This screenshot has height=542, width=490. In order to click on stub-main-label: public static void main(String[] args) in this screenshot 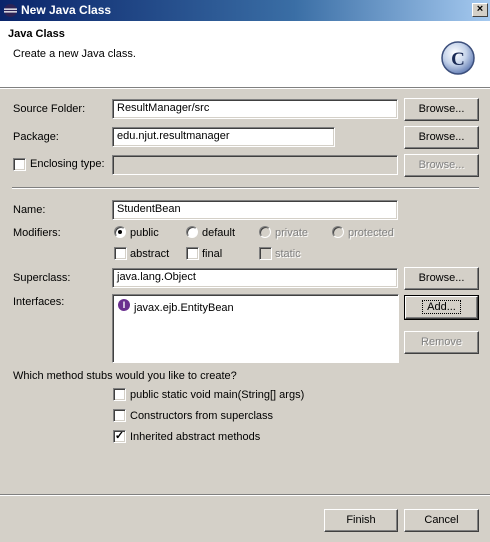, I will do `click(217, 395)`.